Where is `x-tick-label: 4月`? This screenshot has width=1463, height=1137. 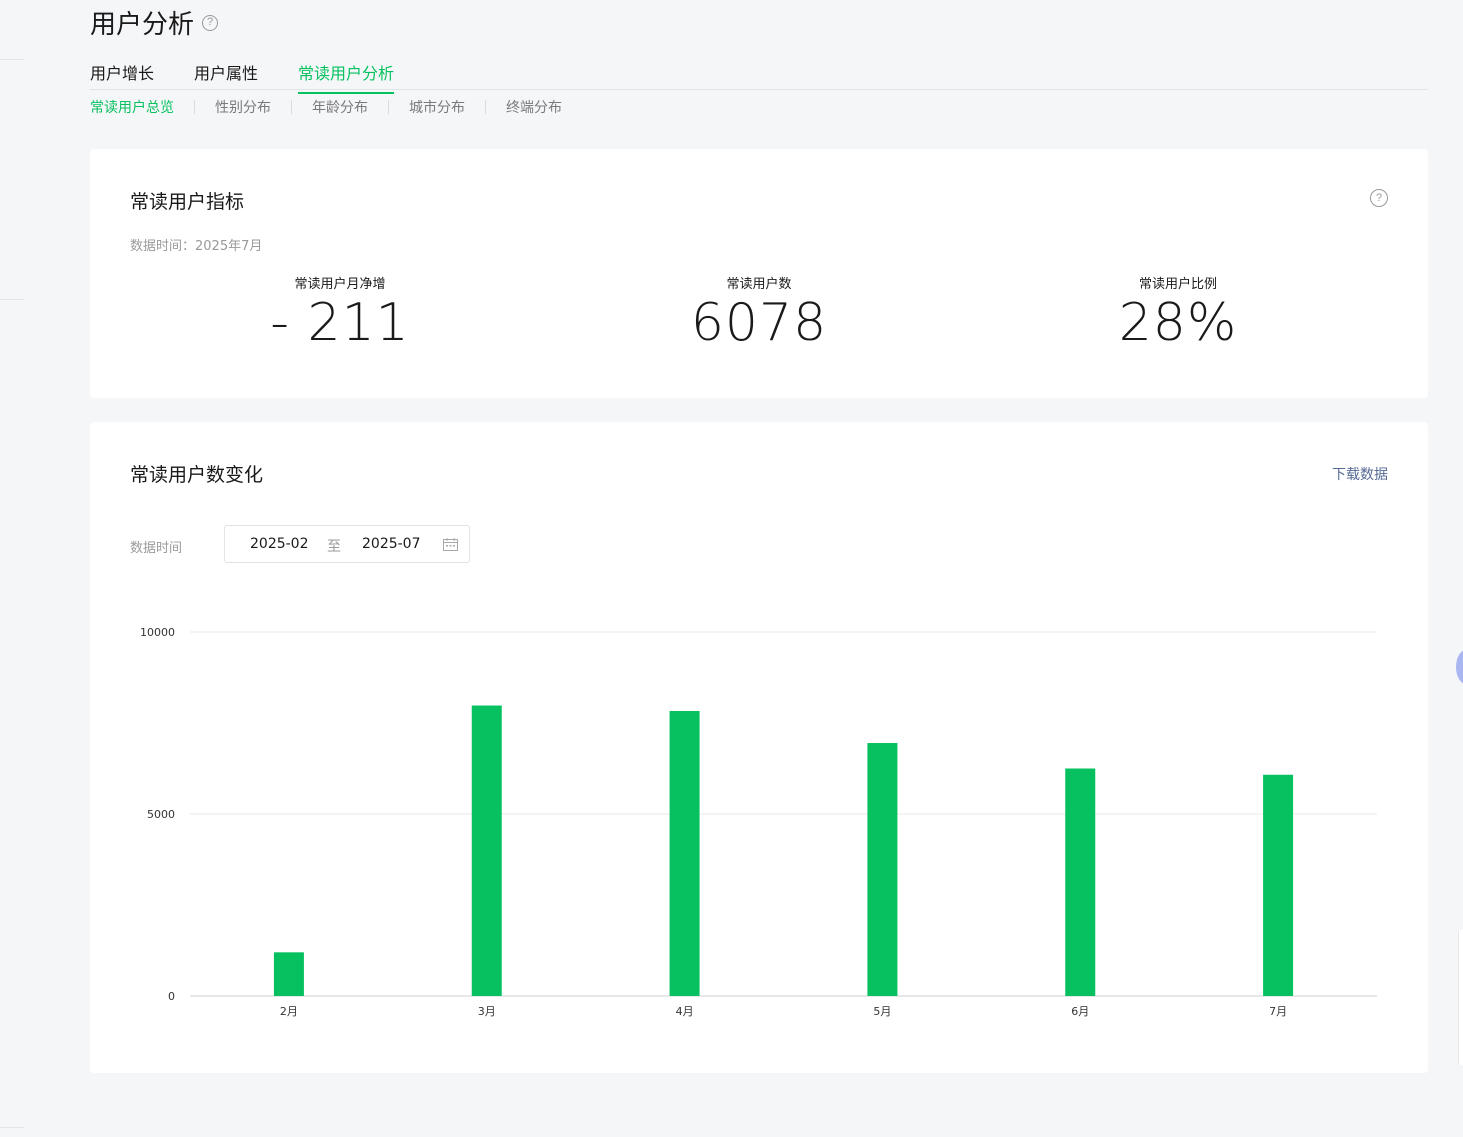 x-tick-label: 4月 is located at coordinates (685, 1011).